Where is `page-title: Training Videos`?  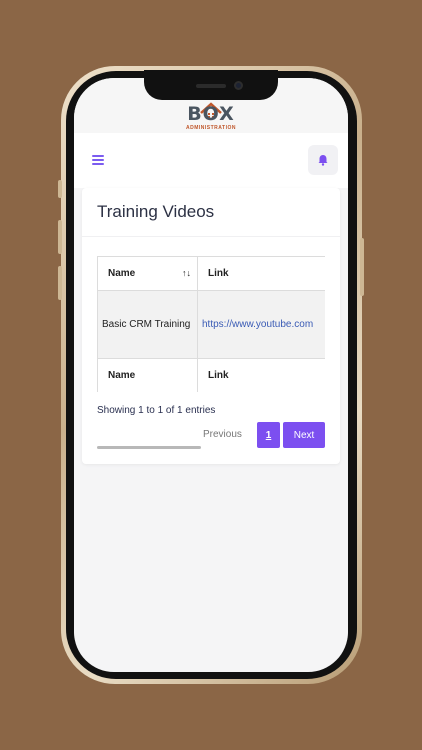
page-title: Training Videos is located at coordinates (156, 211).